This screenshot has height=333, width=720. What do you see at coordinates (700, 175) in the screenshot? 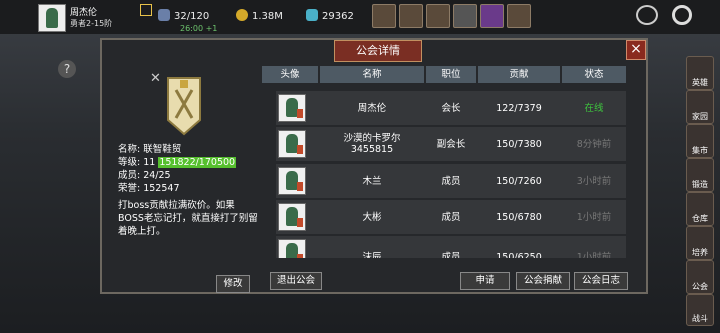
I see `sidebar-forge: 锻造` at bounding box center [700, 175].